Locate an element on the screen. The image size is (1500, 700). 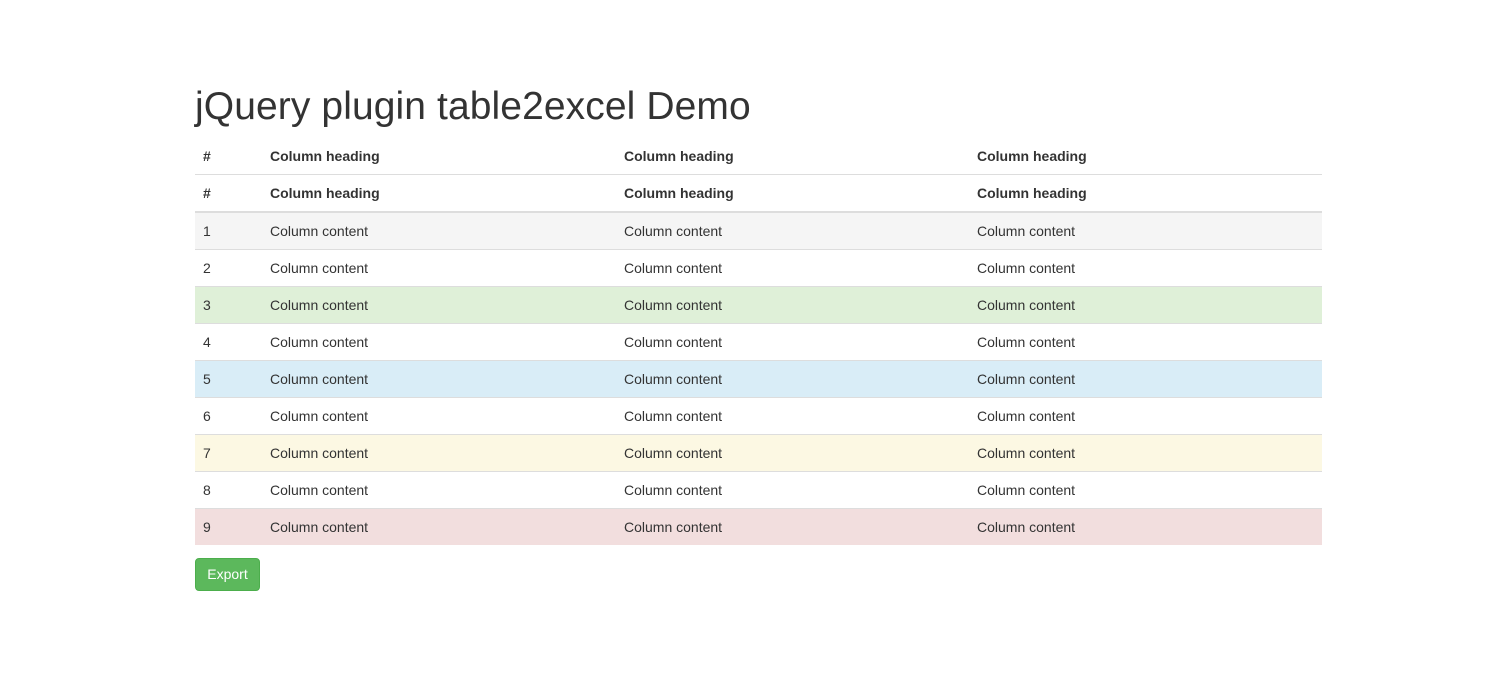
row-number-cell: 1 is located at coordinates (207, 231).